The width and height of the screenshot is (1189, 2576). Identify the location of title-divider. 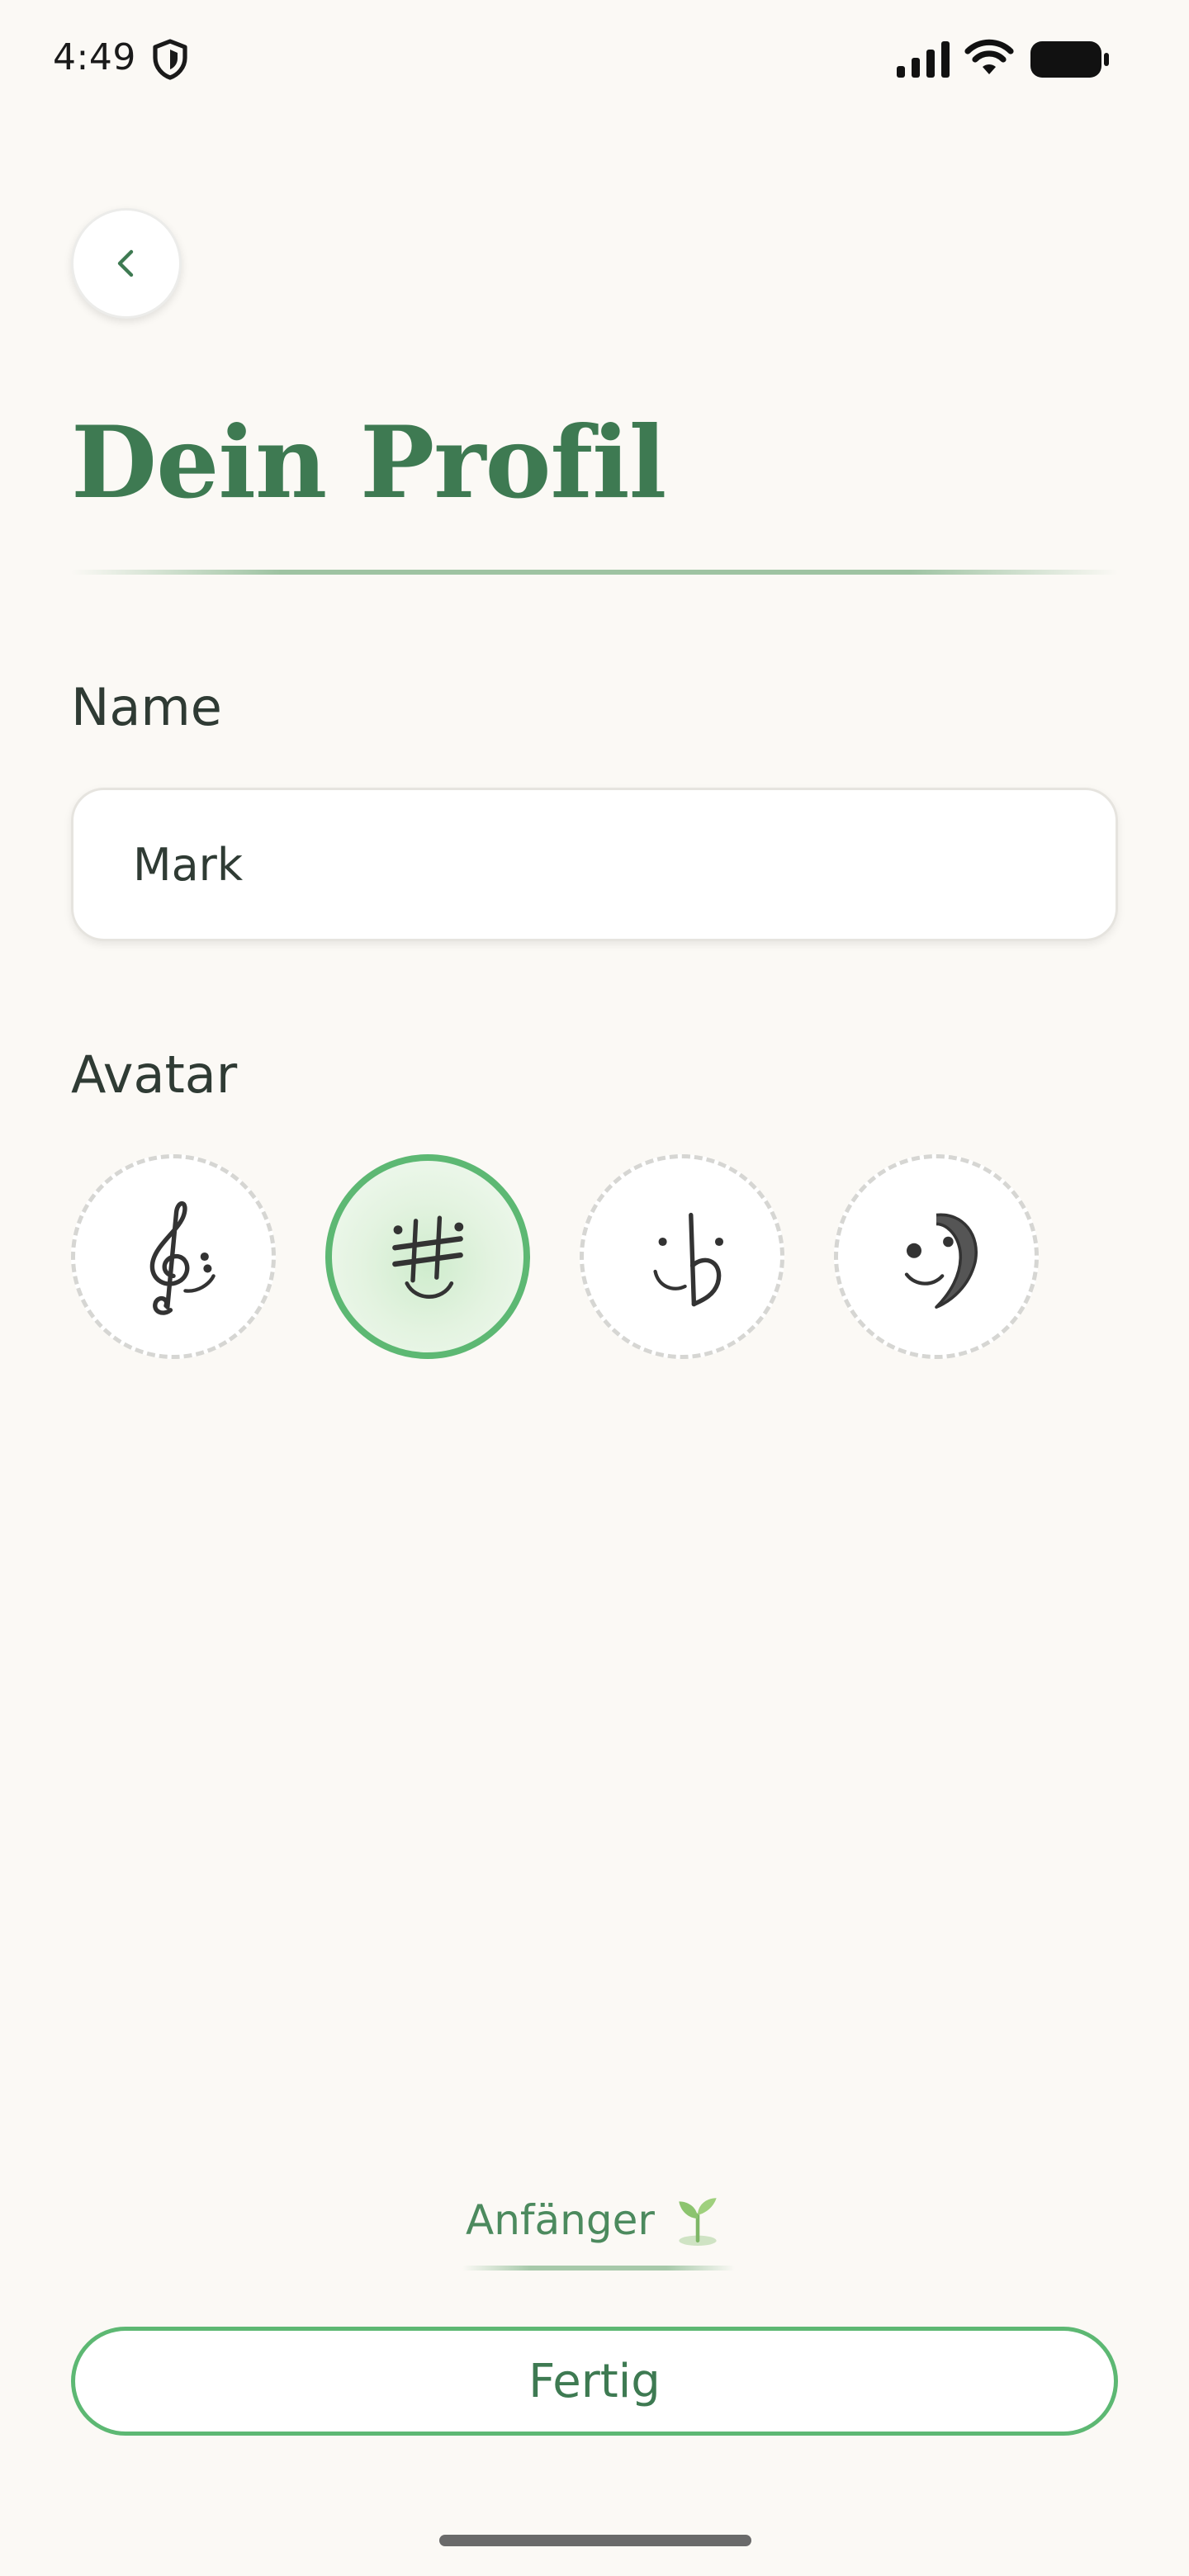
(594, 572).